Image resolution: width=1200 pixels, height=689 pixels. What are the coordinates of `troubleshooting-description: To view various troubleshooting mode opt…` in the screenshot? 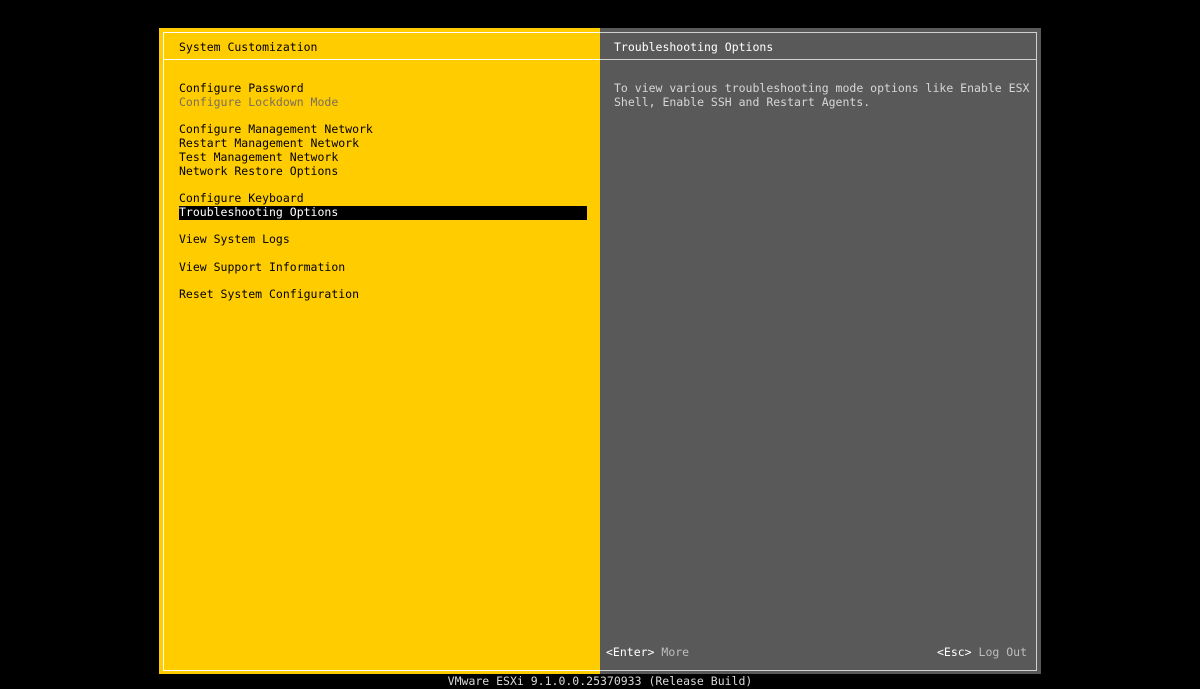 It's located at (824, 95).